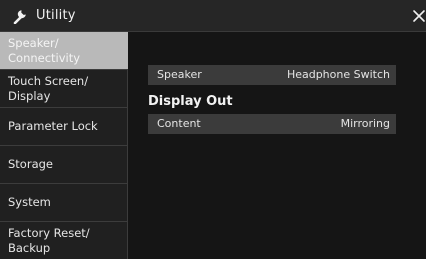 The height and width of the screenshot is (259, 426). Describe the element at coordinates (338, 74) in the screenshot. I see `speaker-value: Headphone Switch` at that location.